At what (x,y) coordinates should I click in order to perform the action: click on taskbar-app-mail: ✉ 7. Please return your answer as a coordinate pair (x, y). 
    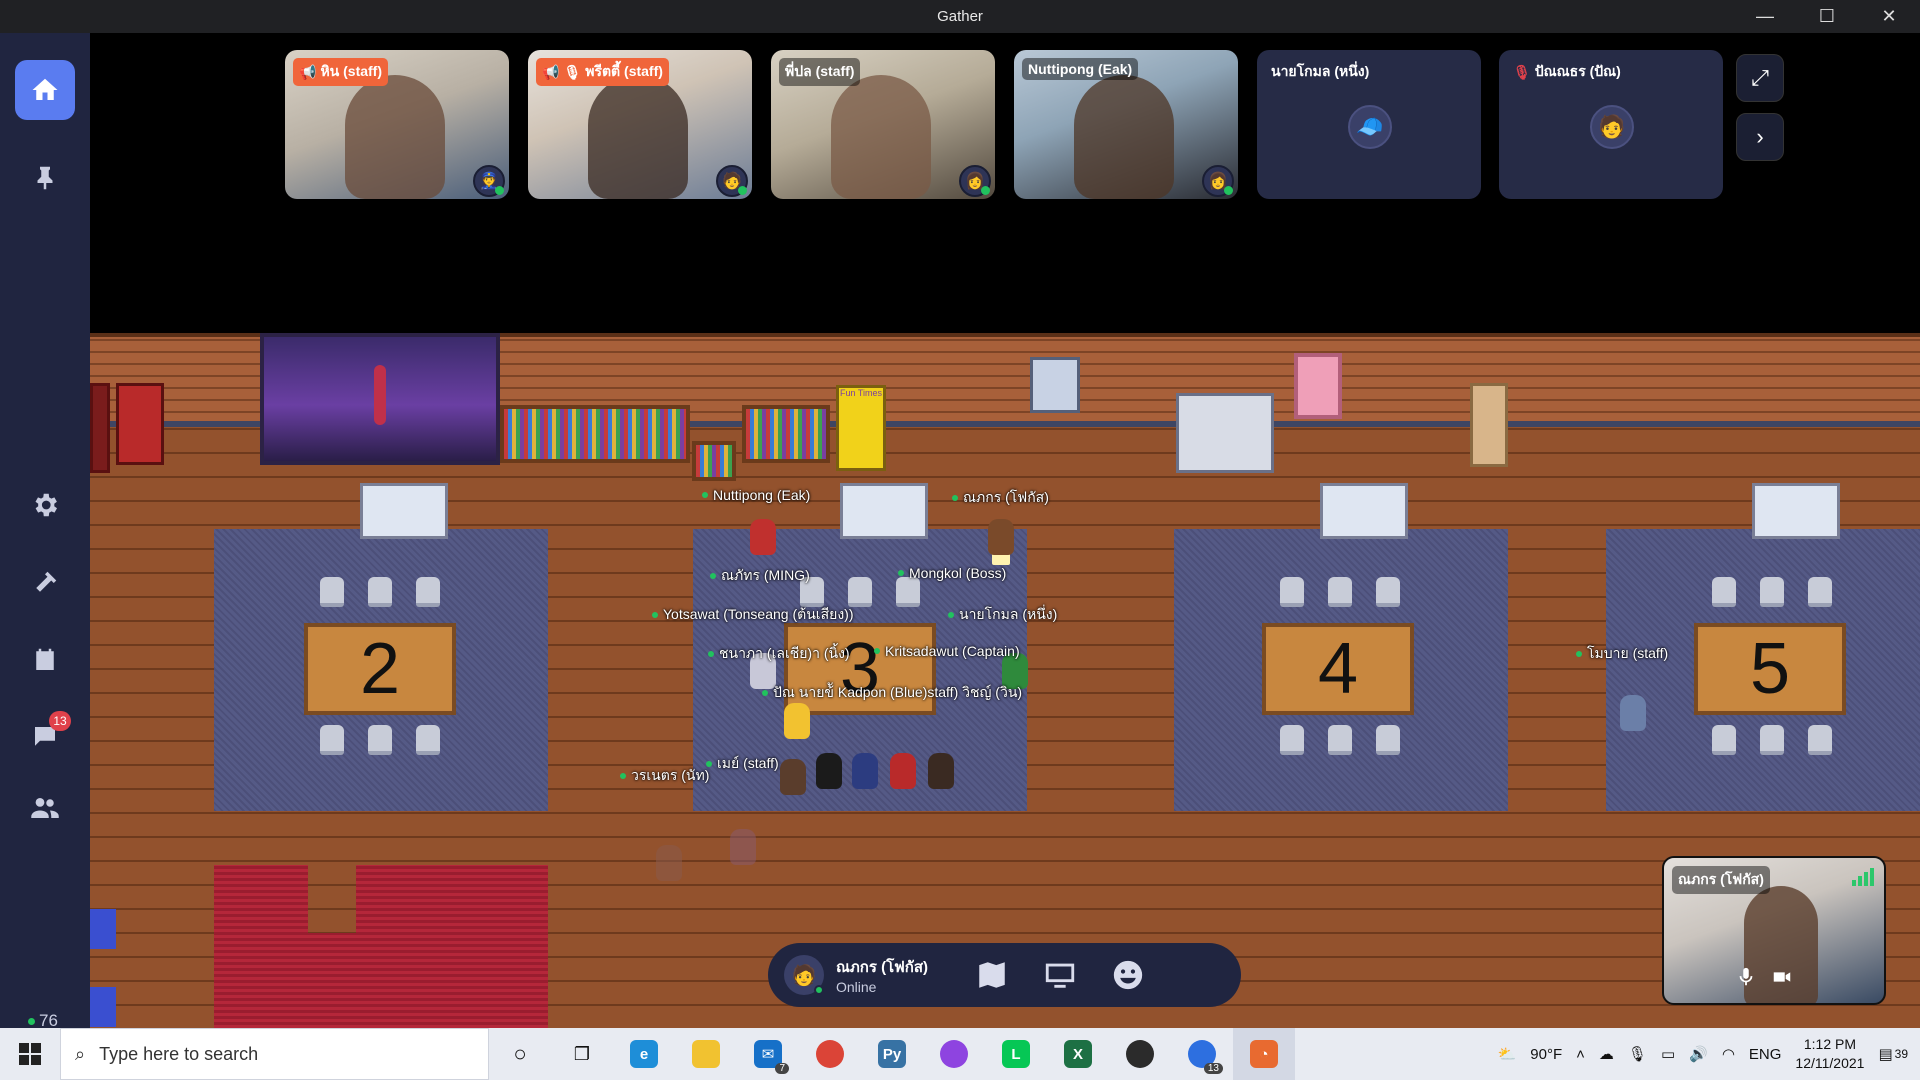
    Looking at the image, I should click on (768, 1054).